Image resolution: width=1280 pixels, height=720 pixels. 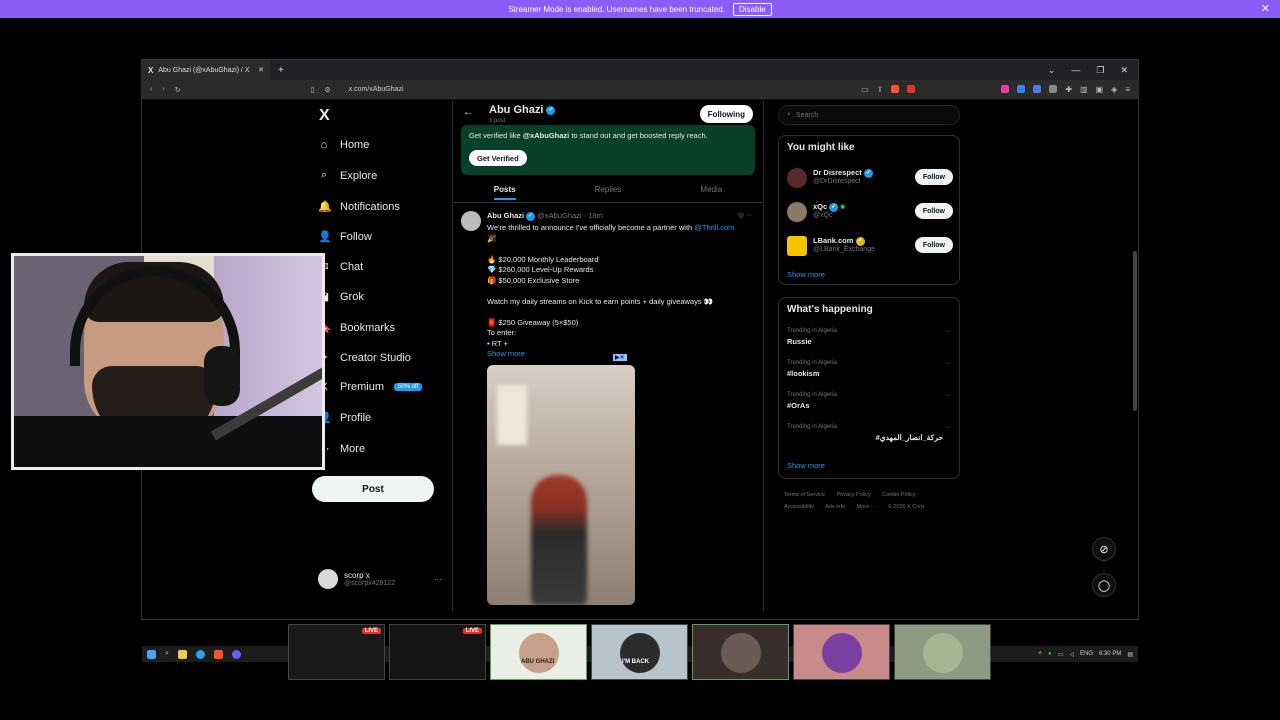 What do you see at coordinates (345, 237) in the screenshot?
I see `nav-follow: 👤 Follow` at bounding box center [345, 237].